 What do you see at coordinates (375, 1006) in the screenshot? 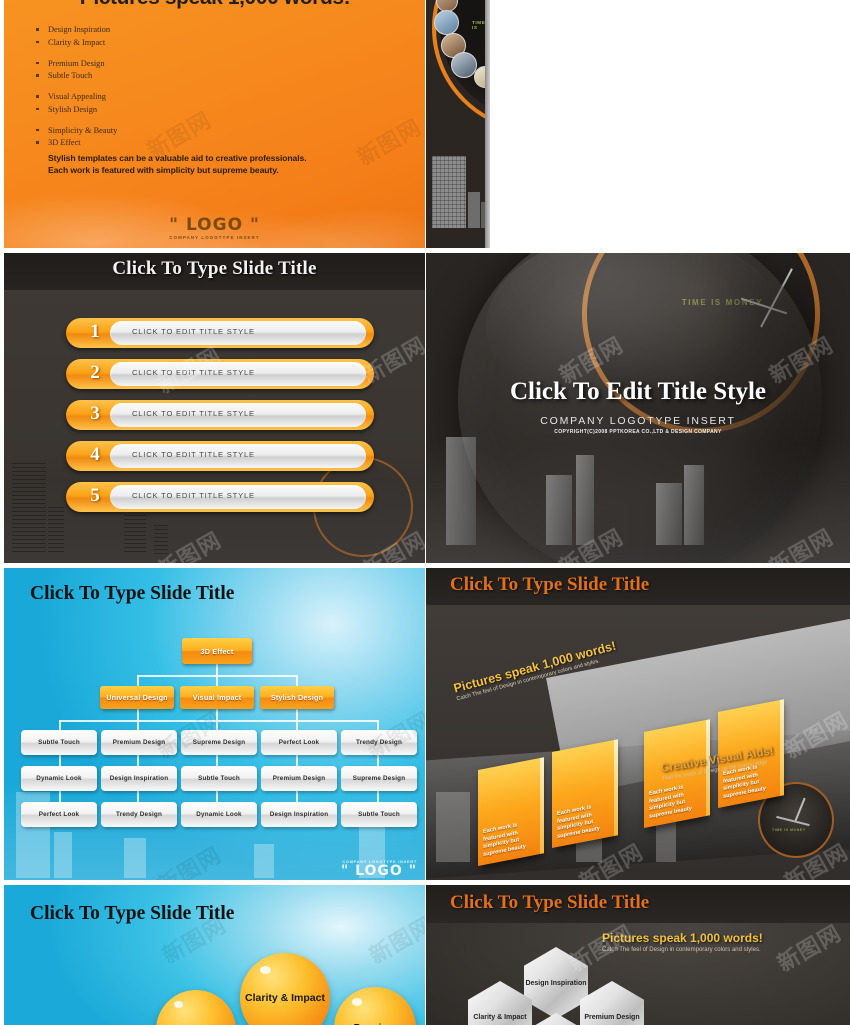
I see `sphere-item: Premium` at bounding box center [375, 1006].